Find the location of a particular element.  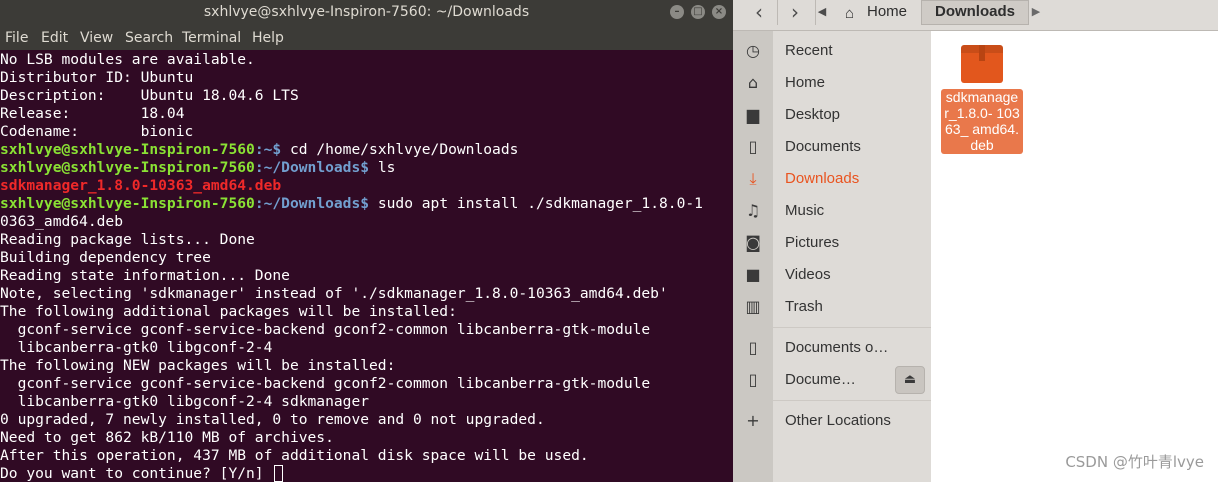

sidebar-item-other-locations: + Other Locations is located at coordinates (832, 421).